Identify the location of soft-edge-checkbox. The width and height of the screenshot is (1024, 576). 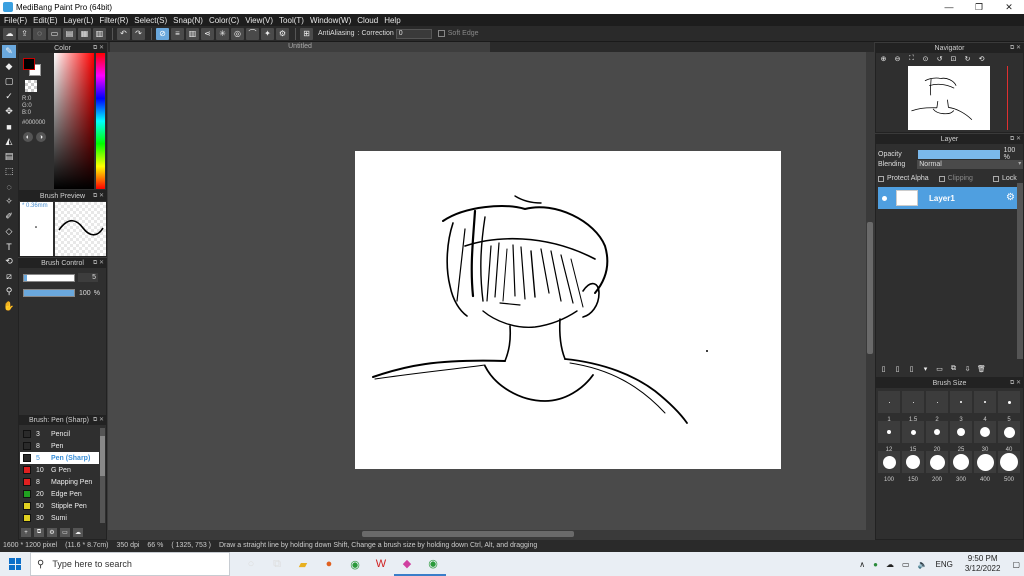
(441, 33).